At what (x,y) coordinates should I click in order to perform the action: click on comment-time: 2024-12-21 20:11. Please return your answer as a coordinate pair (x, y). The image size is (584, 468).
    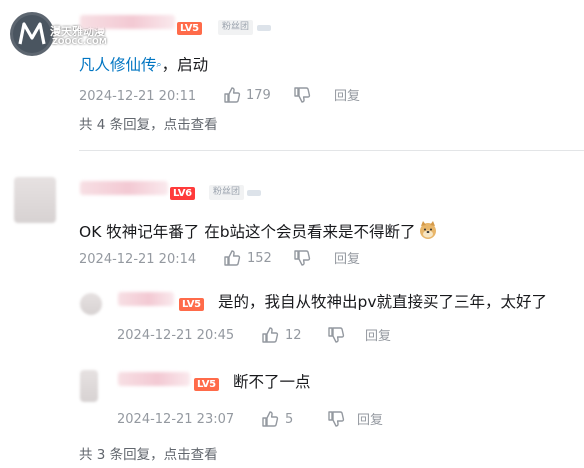
    Looking at the image, I should click on (138, 96).